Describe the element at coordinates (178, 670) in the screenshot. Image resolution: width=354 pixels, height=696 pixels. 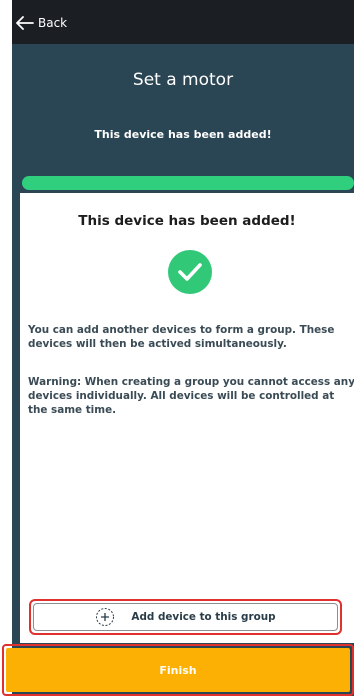
I see `finish-button: Finish` at that location.